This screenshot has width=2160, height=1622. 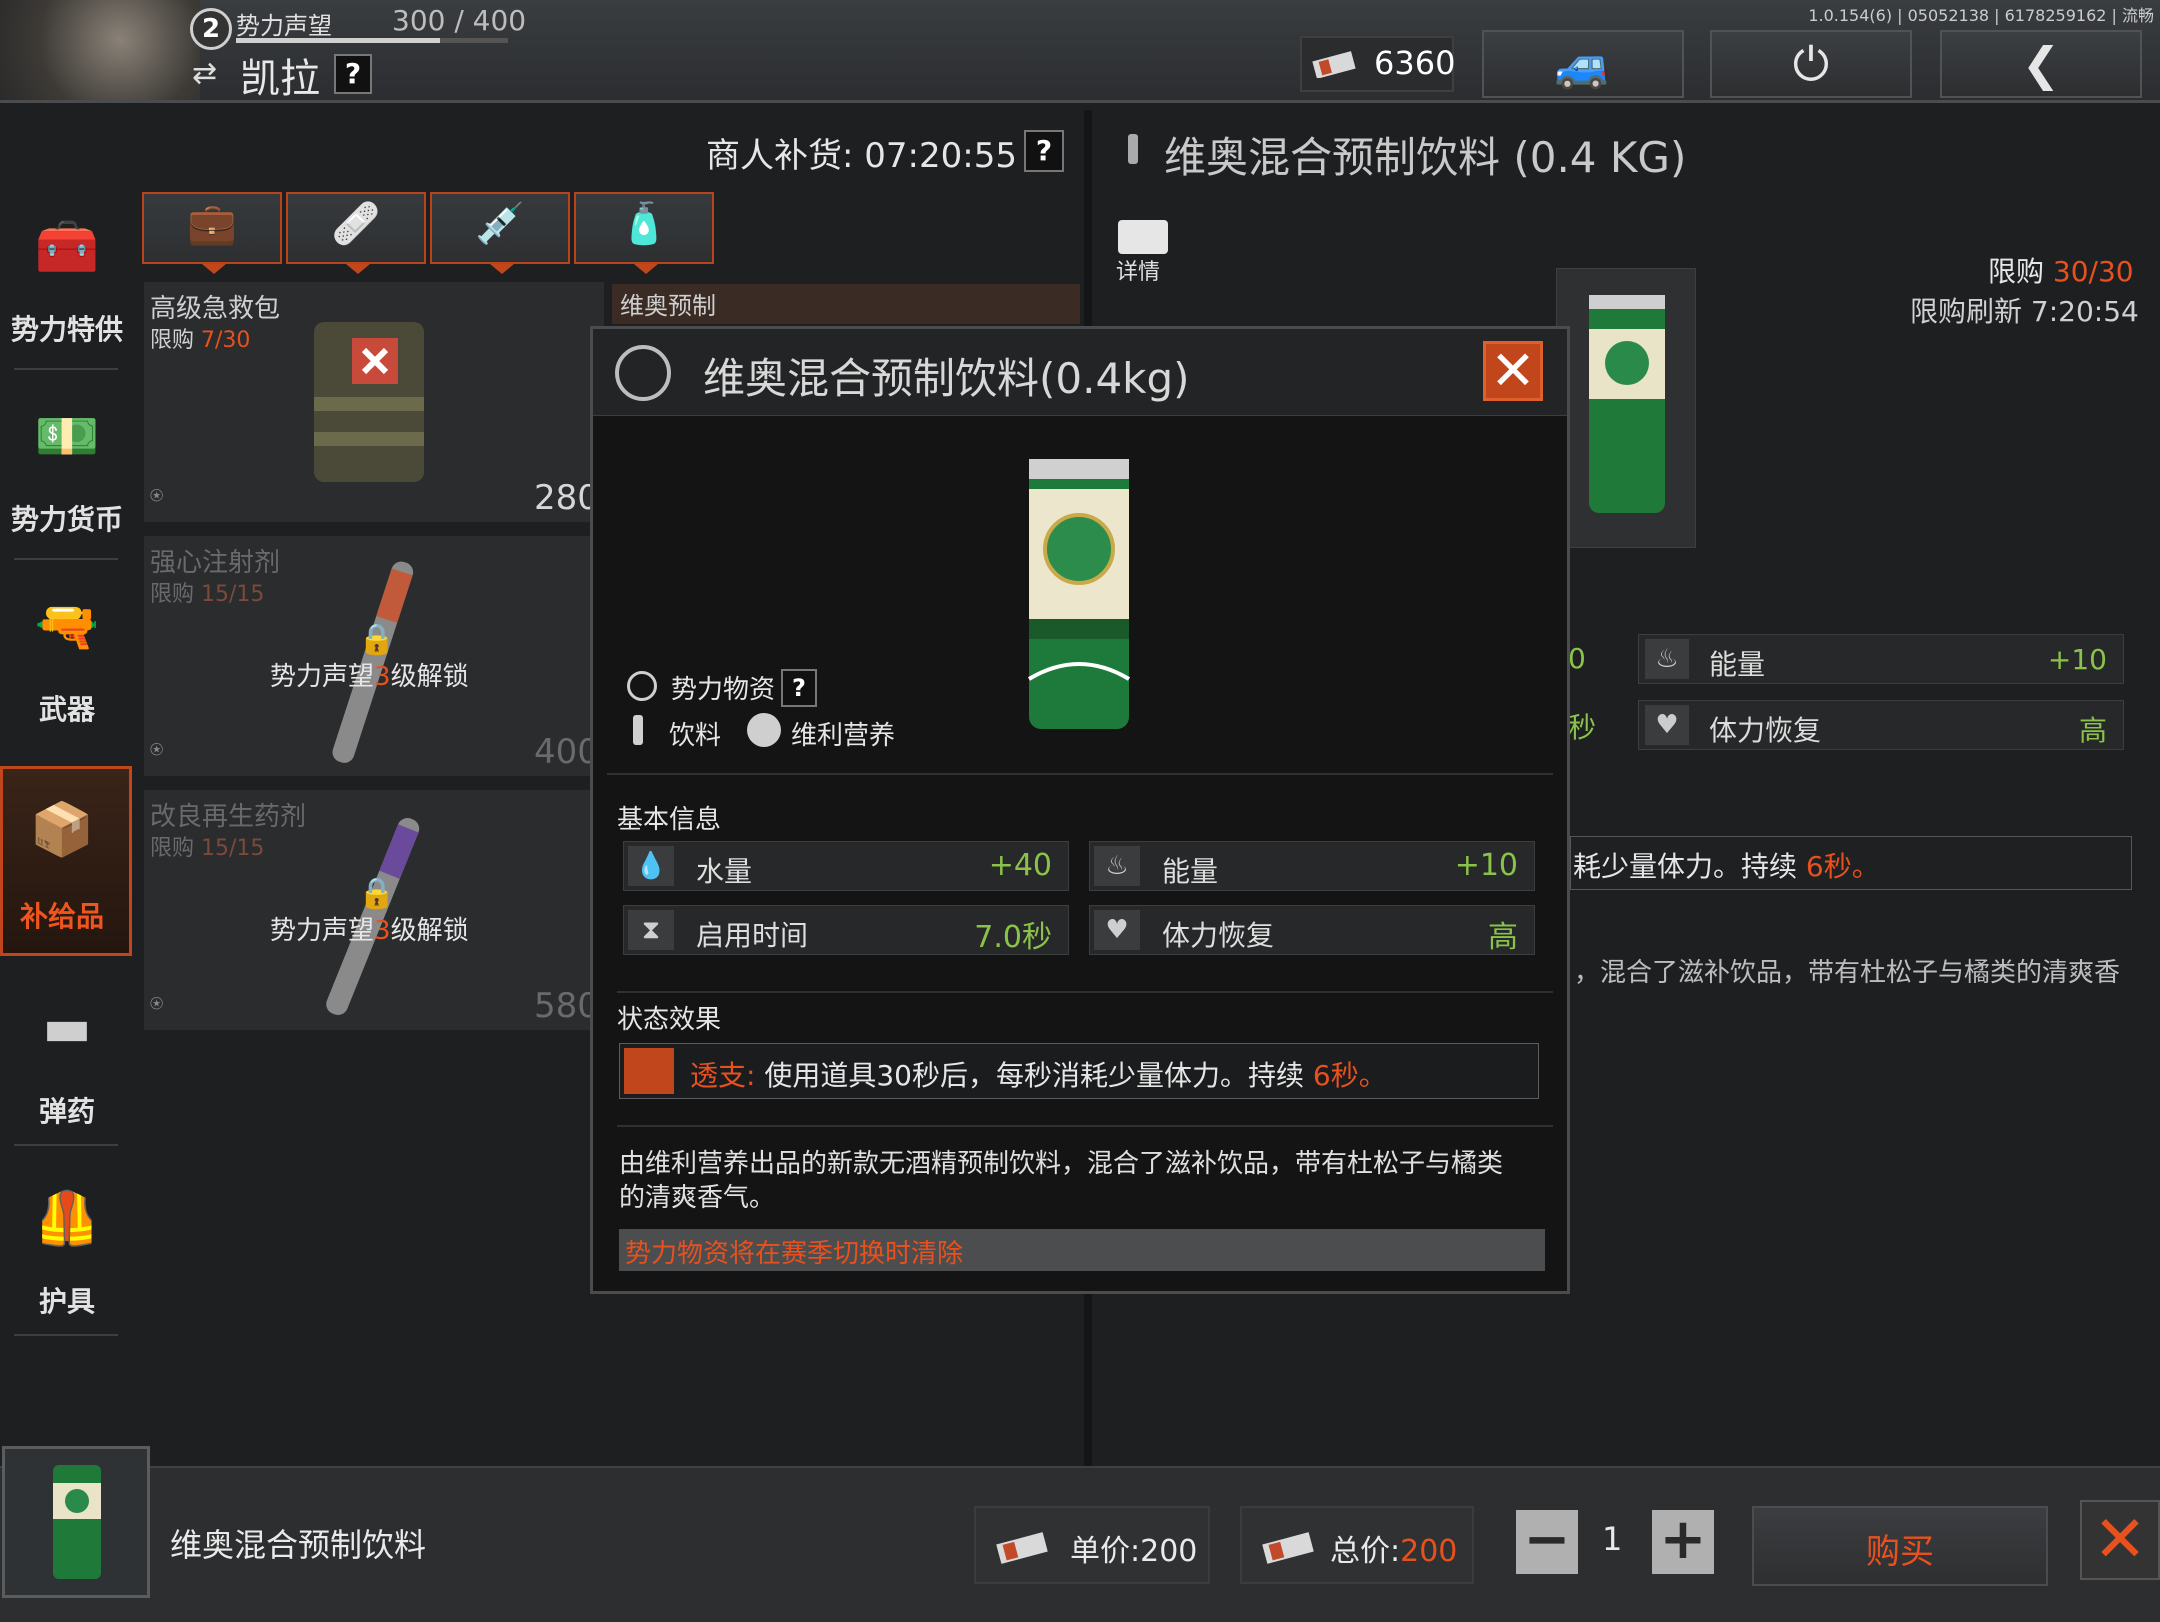 What do you see at coordinates (211, 29) in the screenshot?
I see `rank-badge: 2` at bounding box center [211, 29].